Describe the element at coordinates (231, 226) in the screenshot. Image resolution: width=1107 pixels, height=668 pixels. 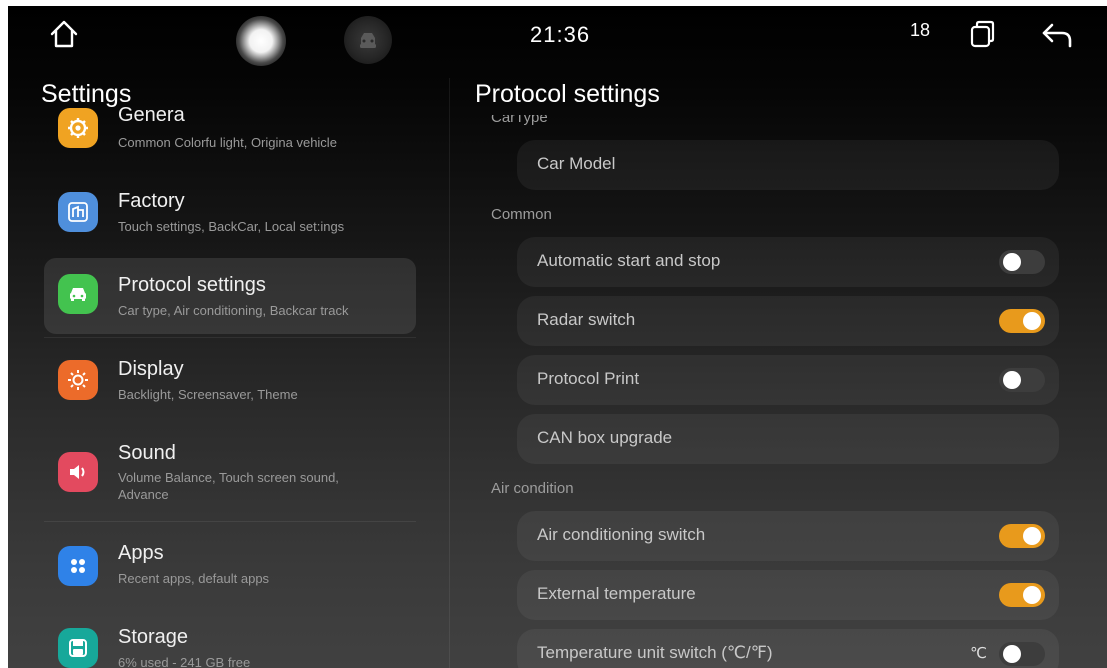
I see `nav-sub: Touch settings, BackCar, Local set:ings` at that location.